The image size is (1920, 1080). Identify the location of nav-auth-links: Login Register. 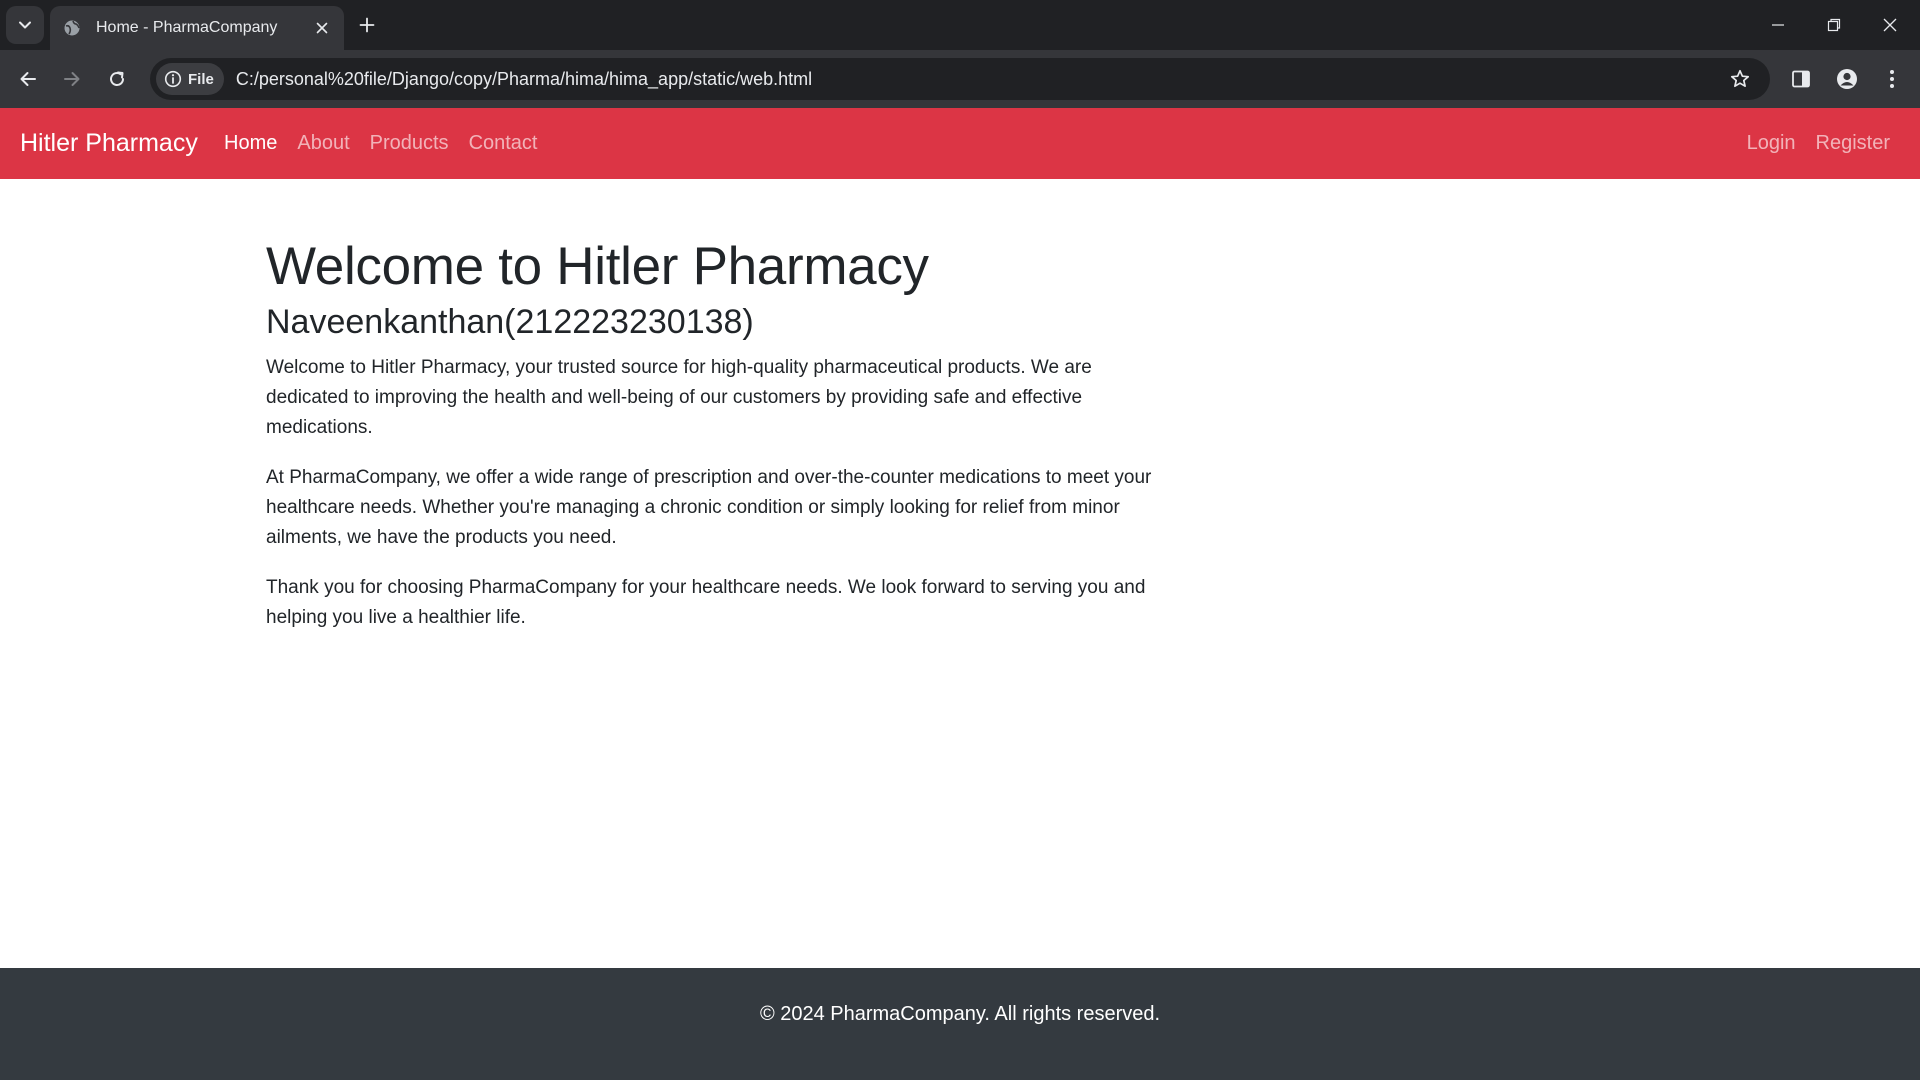
(1818, 143).